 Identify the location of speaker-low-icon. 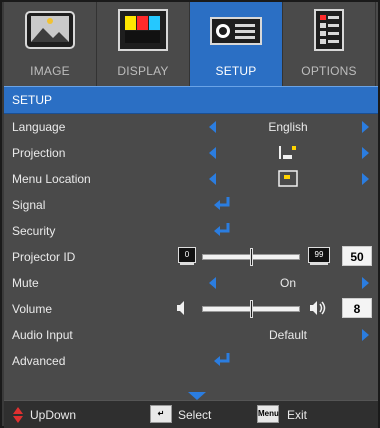
(180, 308).